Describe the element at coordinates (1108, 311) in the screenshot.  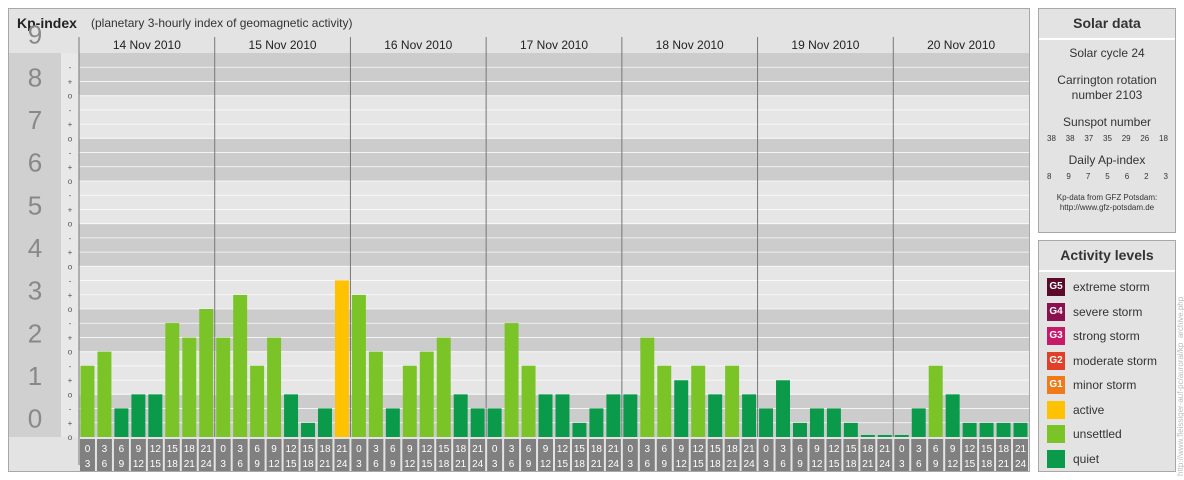
I see `activity-label: severe storm` at that location.